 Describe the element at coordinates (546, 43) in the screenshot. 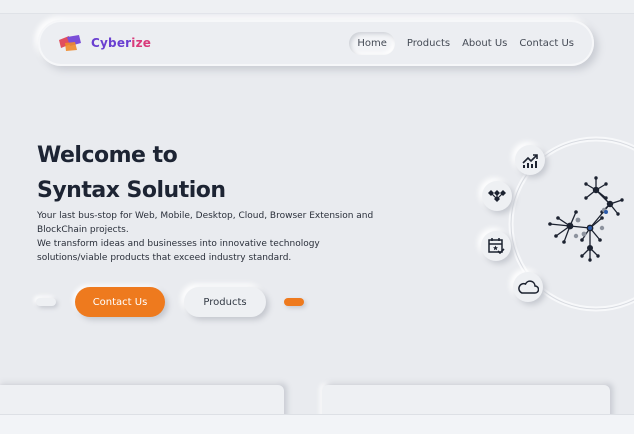

I see `nav-item-contact-us: Contact Us` at that location.